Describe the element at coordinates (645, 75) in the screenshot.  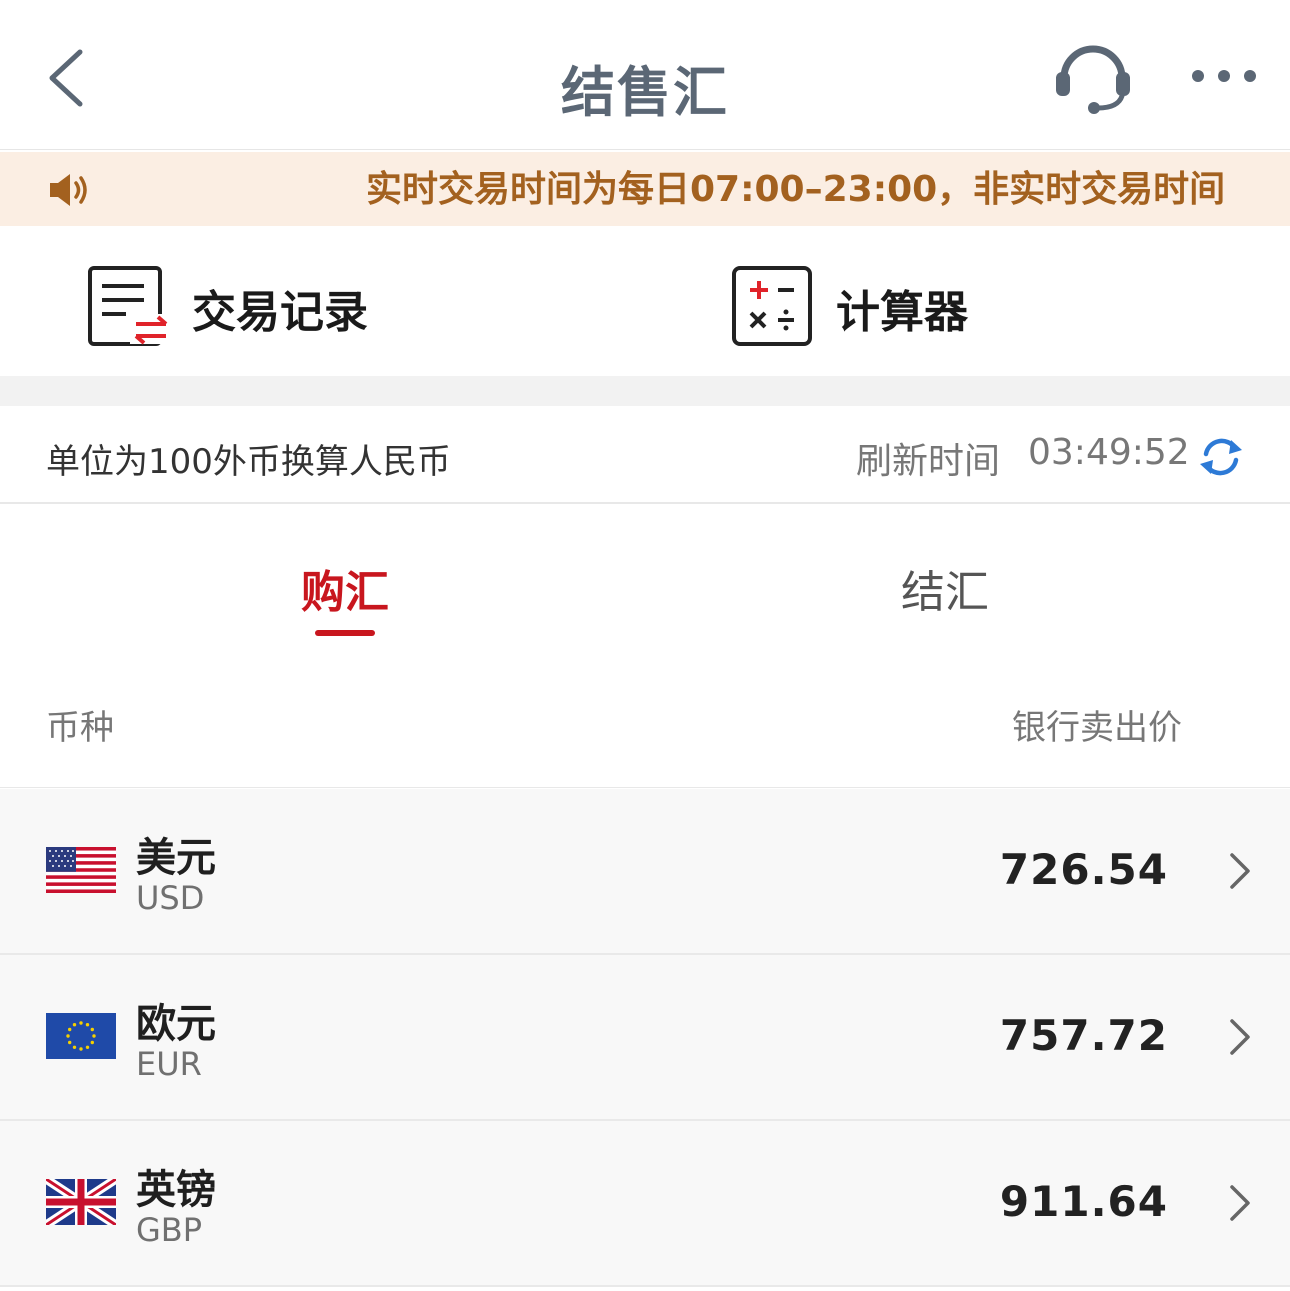
I see `nav-bar: 结售汇` at that location.